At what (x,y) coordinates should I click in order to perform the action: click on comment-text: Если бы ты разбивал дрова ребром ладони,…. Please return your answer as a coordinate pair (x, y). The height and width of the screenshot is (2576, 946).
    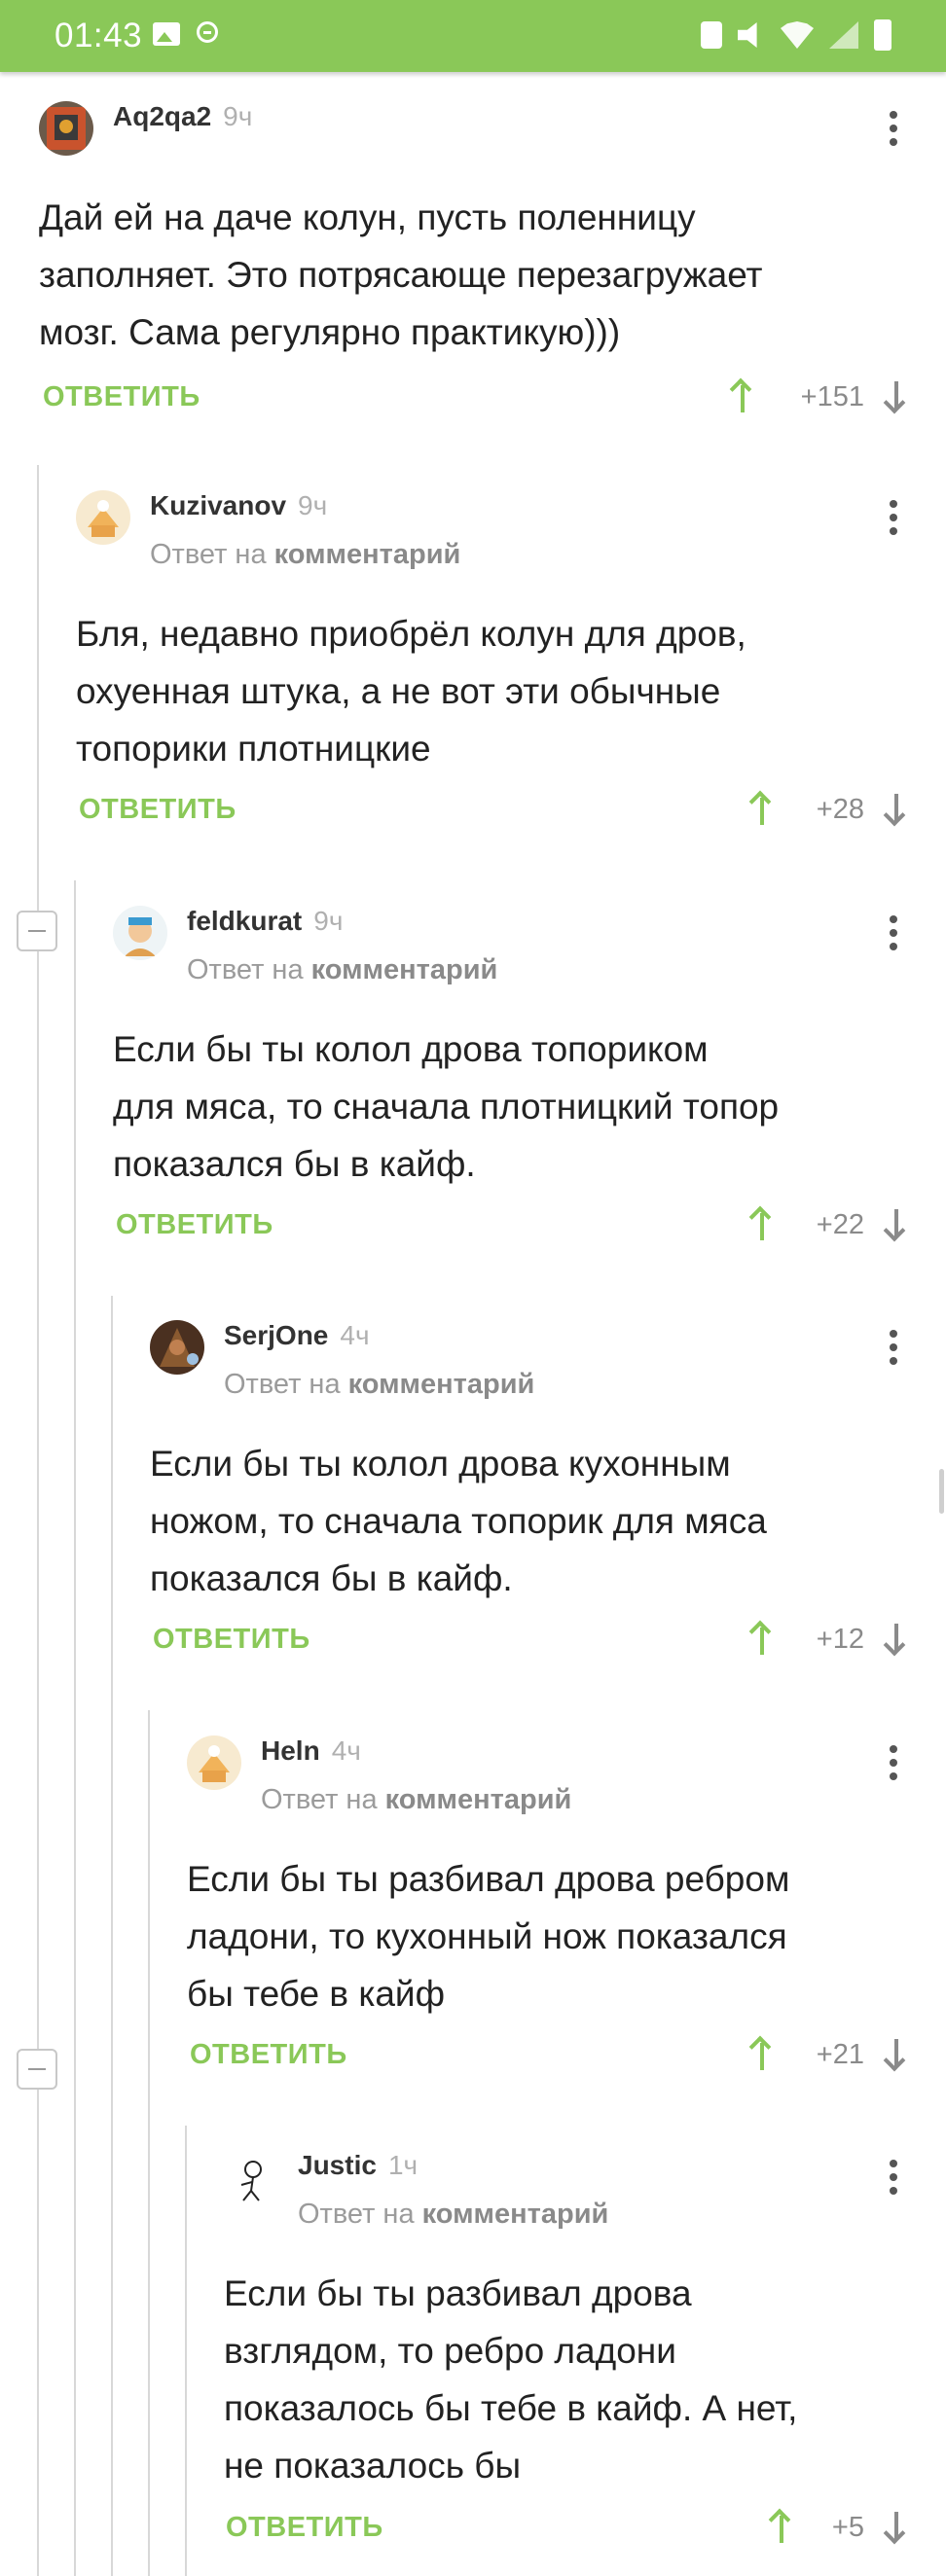
    Looking at the image, I should click on (489, 1936).